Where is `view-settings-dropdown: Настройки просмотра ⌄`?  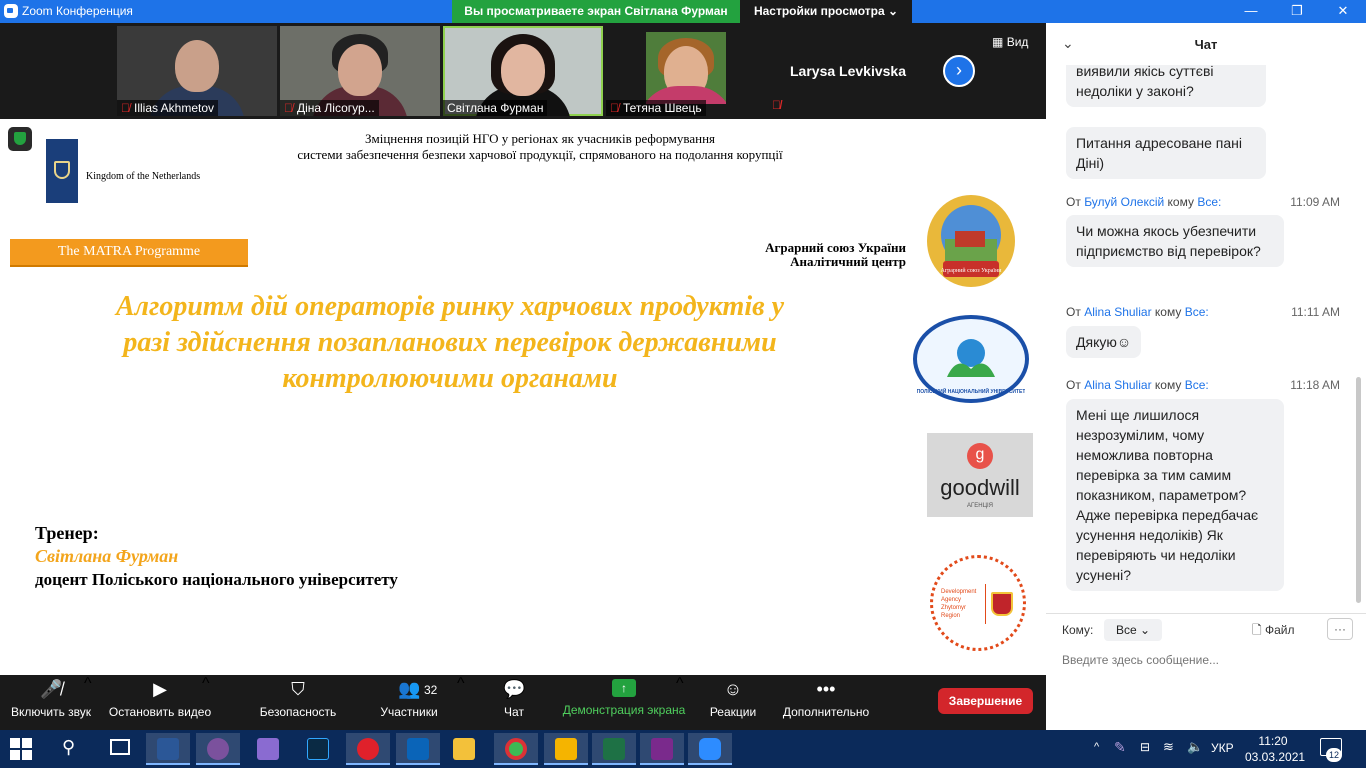 view-settings-dropdown: Настройки просмотра ⌄ is located at coordinates (826, 11).